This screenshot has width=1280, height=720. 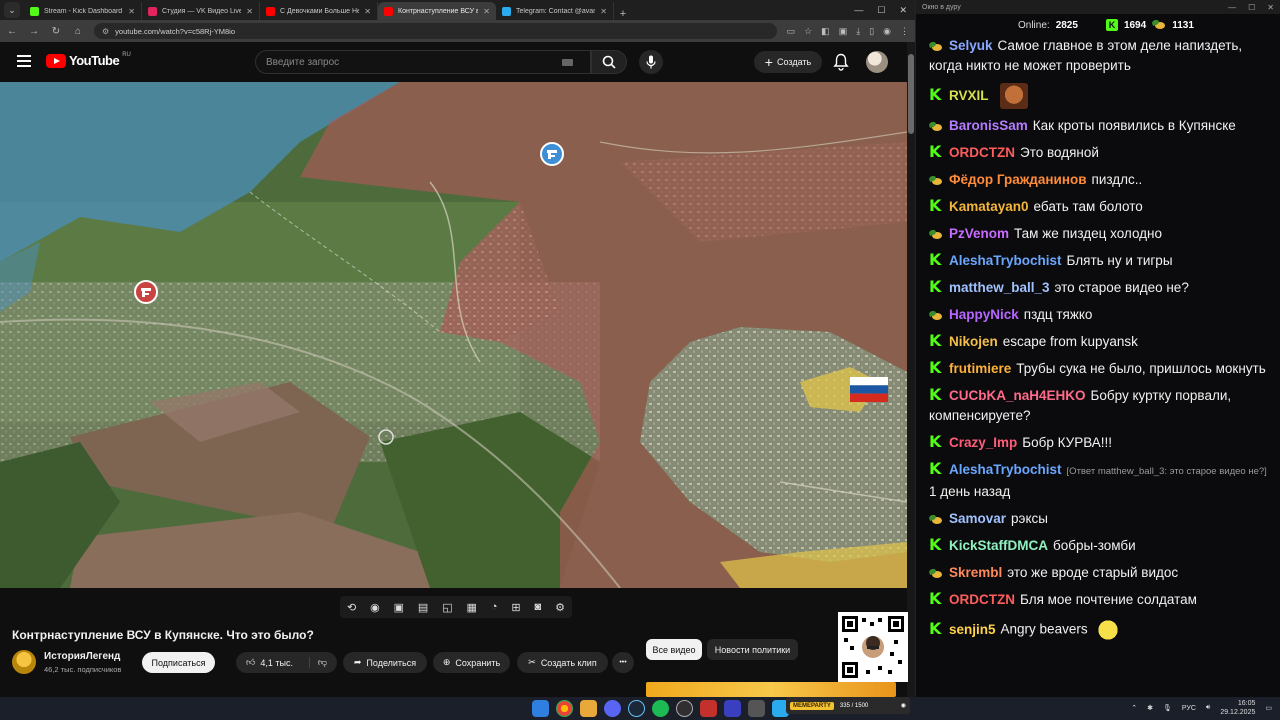 I want to click on gallery-icon: ▦, so click(x=472, y=607).